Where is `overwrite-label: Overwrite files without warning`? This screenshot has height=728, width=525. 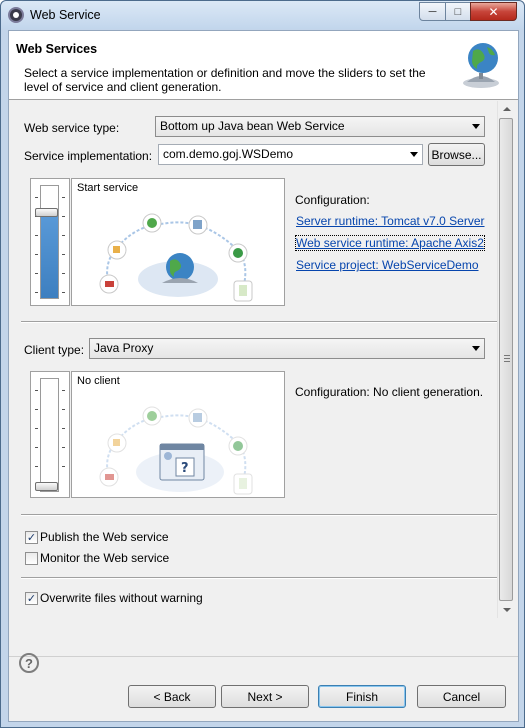 overwrite-label: Overwrite files without warning is located at coordinates (121, 598).